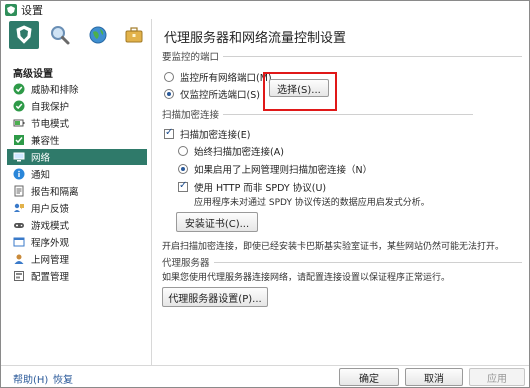  I want to click on app-logo-icon, so click(11, 10).